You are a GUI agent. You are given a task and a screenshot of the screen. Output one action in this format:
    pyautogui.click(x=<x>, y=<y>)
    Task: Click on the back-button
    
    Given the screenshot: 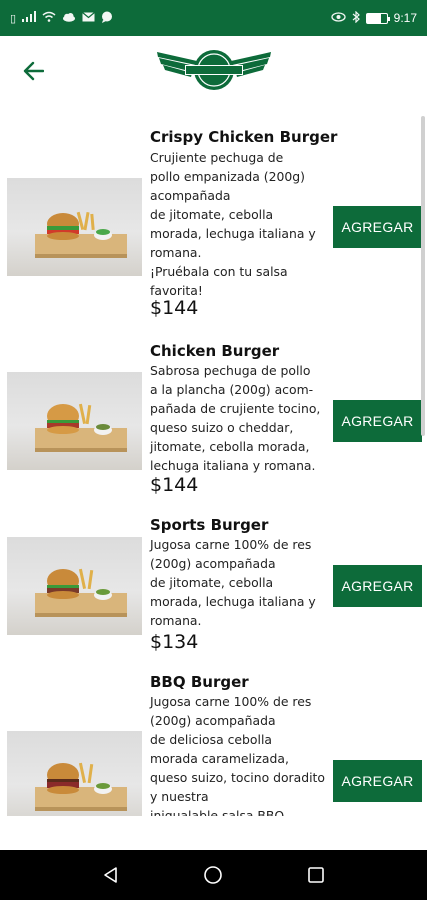 What is the action you would take?
    pyautogui.click(x=33, y=71)
    